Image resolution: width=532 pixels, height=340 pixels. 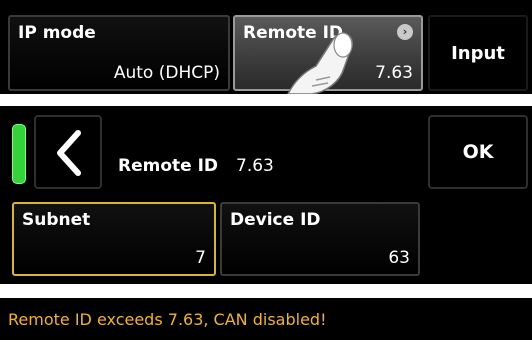 I want to click on subnet-label: Subnet, so click(x=56, y=220).